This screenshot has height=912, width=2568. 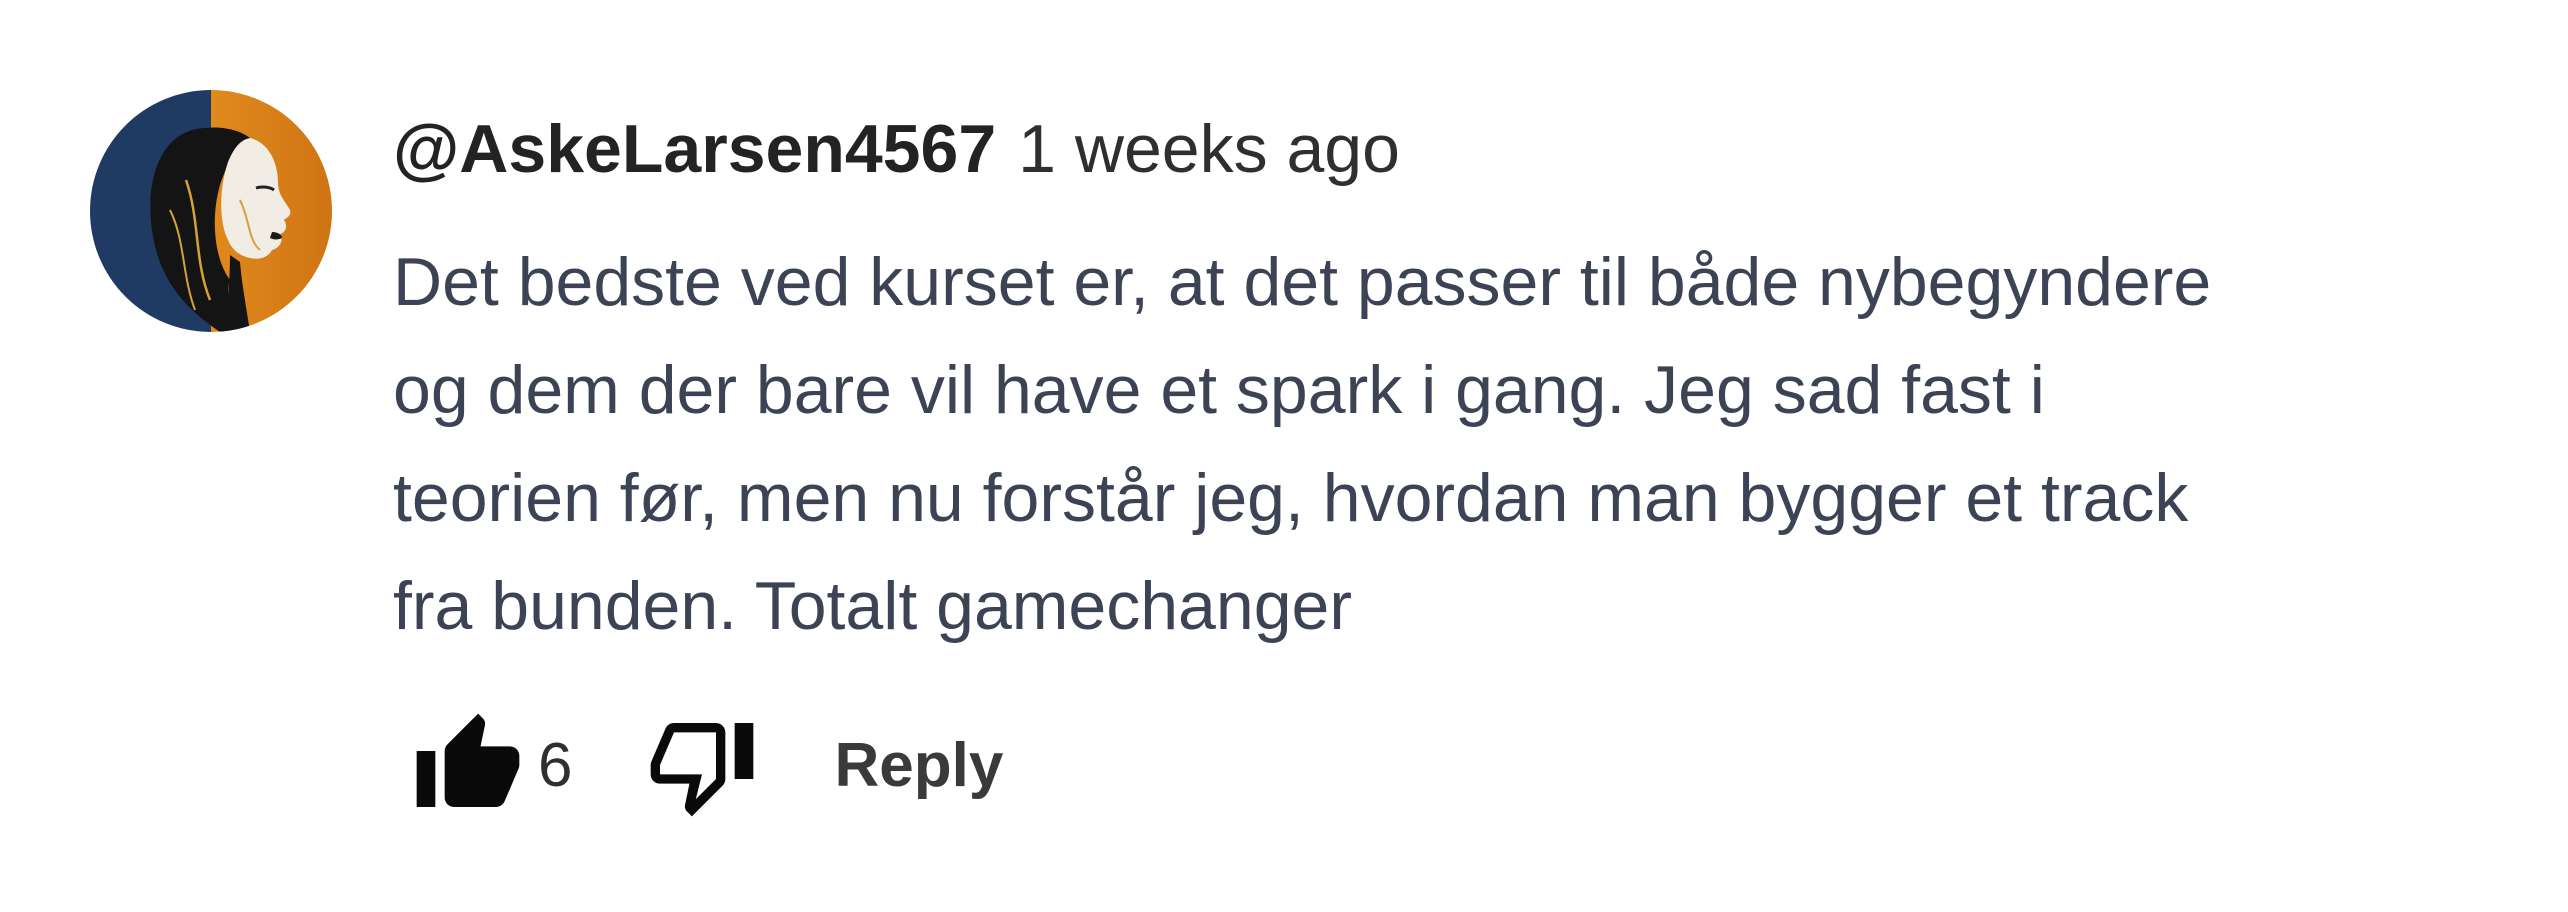 What do you see at coordinates (872, 606) in the screenshot?
I see `comment-text-line: fra bunden. Totalt gamechanger` at bounding box center [872, 606].